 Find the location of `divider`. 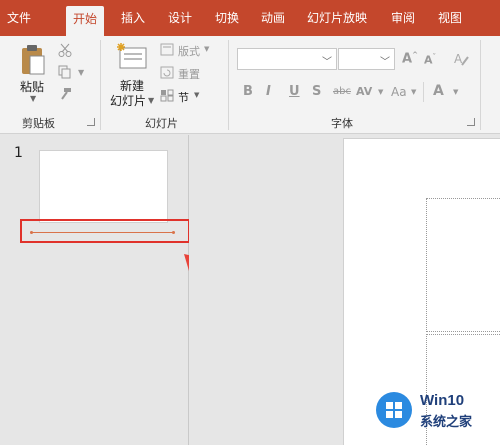

divider is located at coordinates (423, 92).